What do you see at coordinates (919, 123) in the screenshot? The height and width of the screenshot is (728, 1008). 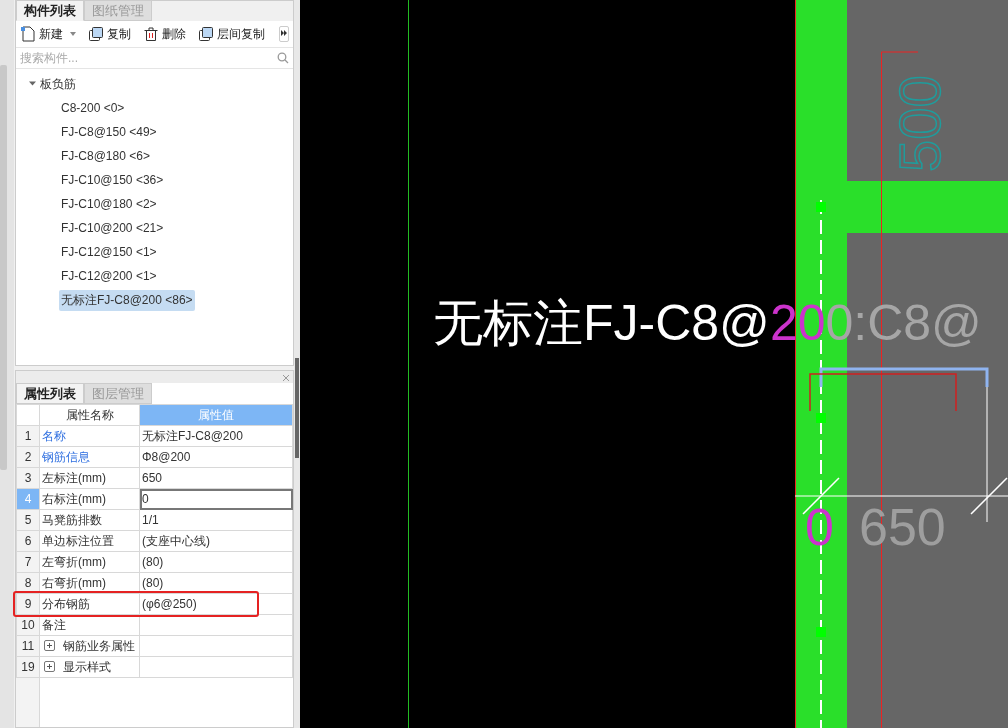 I see `dimension-text: 500` at bounding box center [919, 123].